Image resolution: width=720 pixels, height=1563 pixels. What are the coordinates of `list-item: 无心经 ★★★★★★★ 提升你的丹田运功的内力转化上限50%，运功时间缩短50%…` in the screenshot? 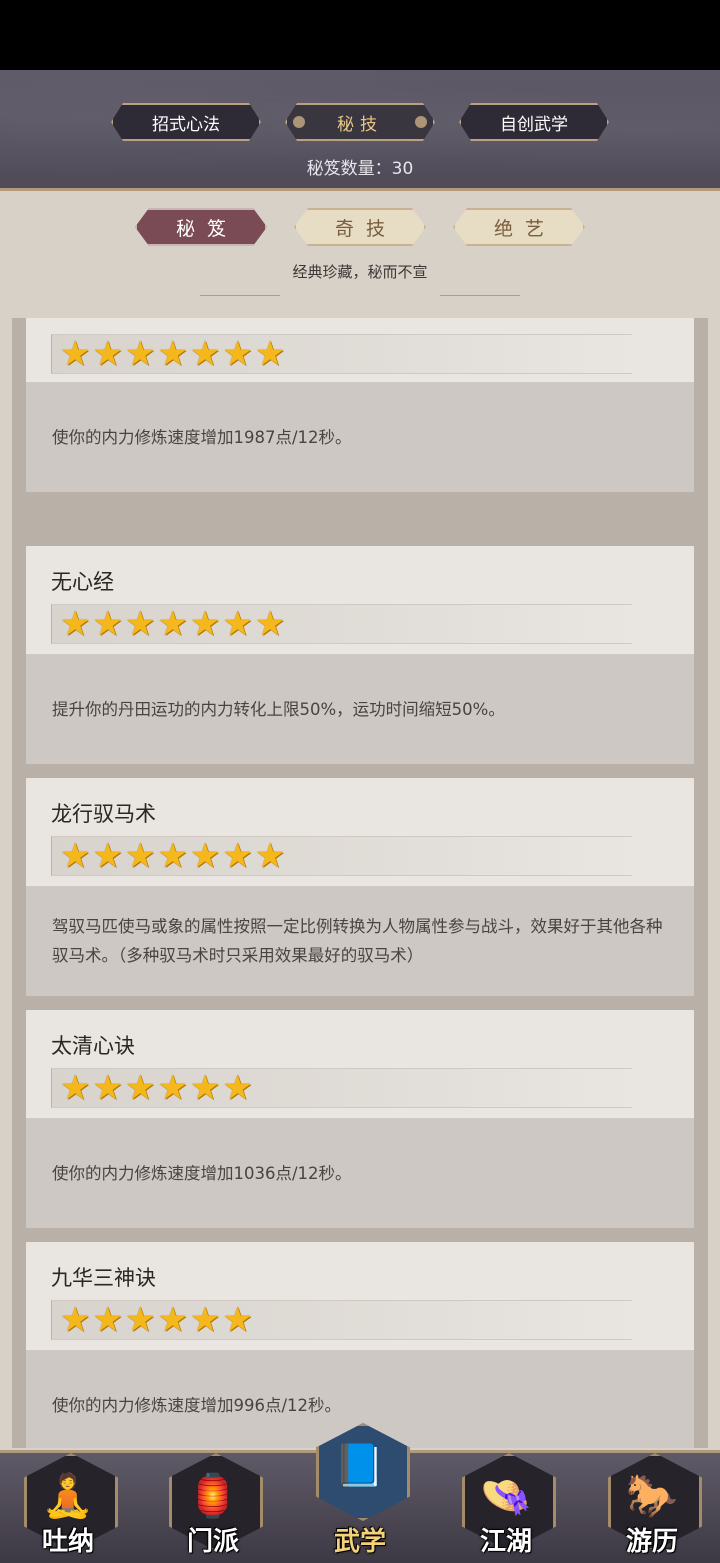 It's located at (360, 655).